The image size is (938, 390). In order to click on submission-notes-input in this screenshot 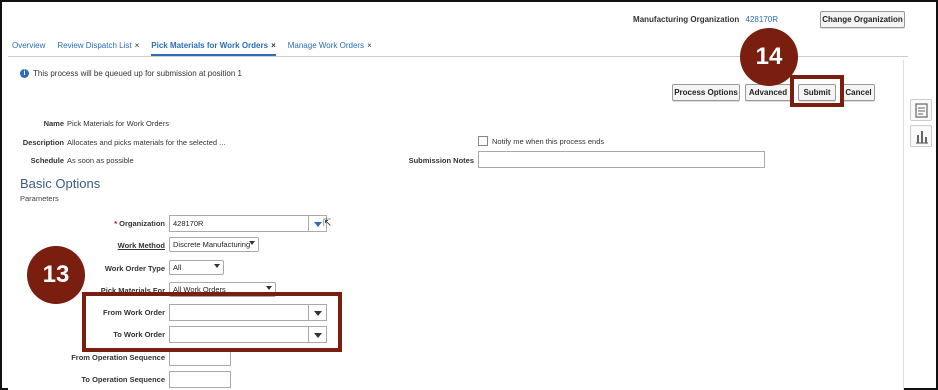, I will do `click(621, 159)`.